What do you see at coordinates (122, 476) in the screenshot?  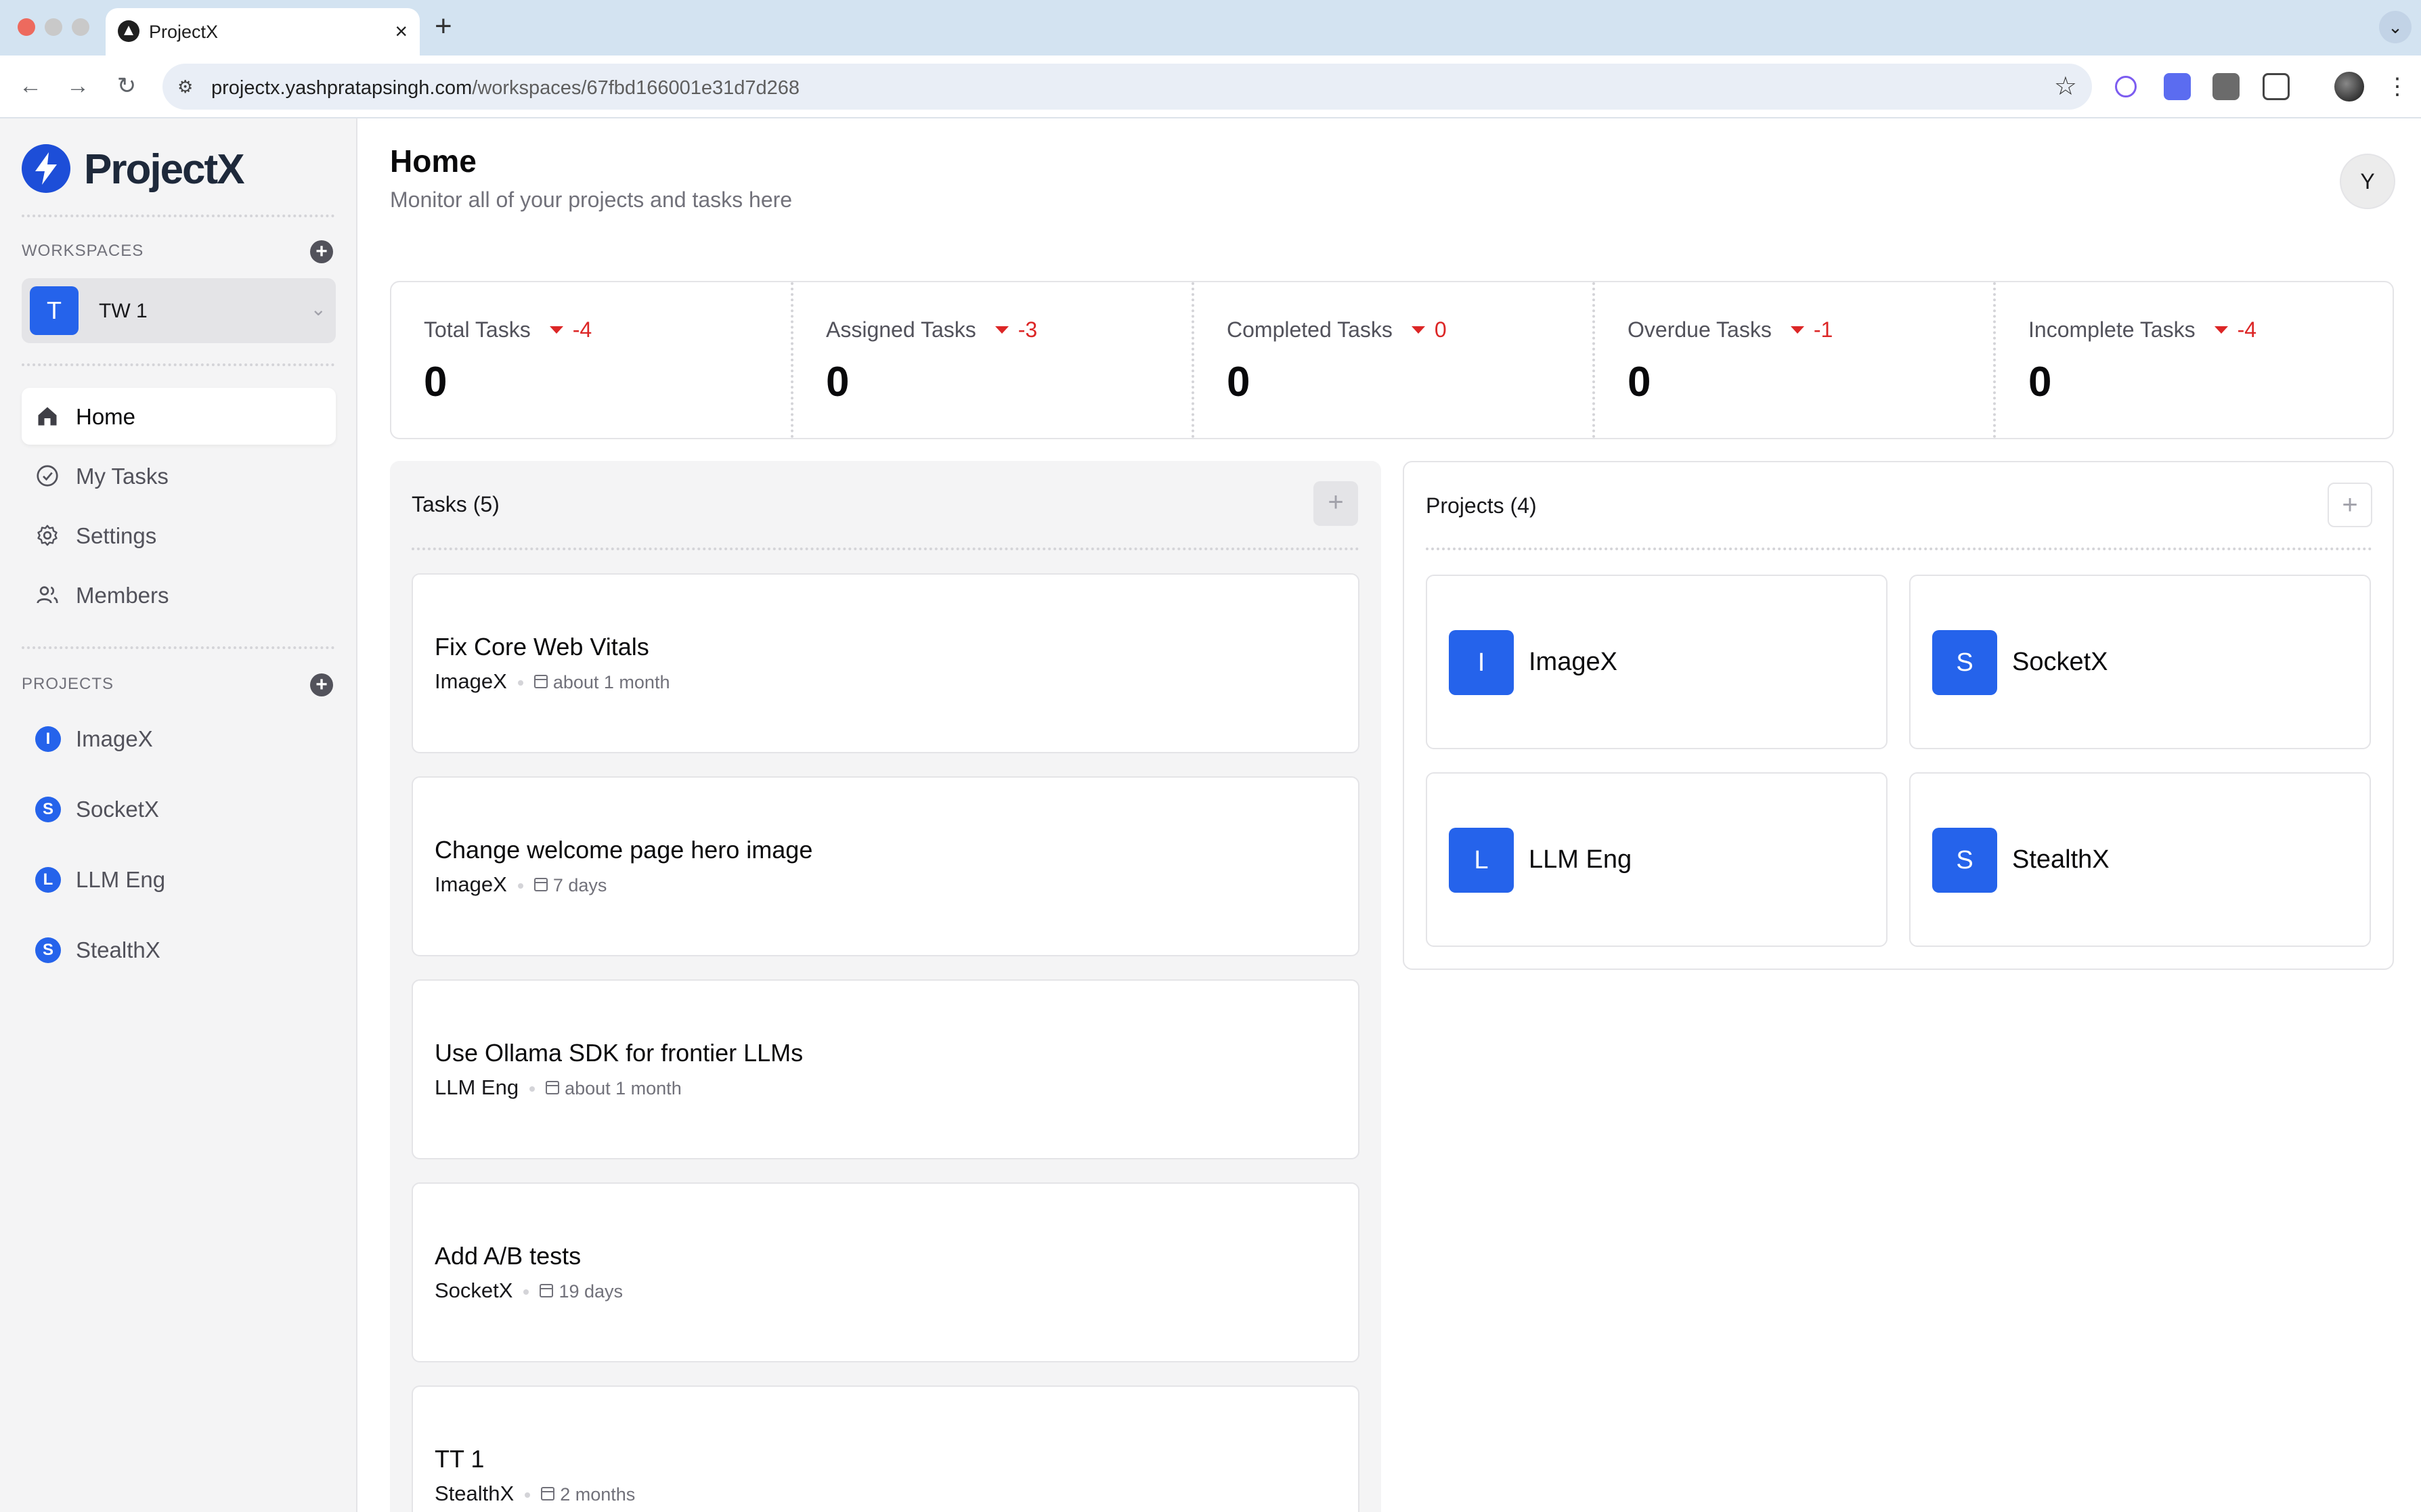 I see `sidebar-item-label: My Tasks` at bounding box center [122, 476].